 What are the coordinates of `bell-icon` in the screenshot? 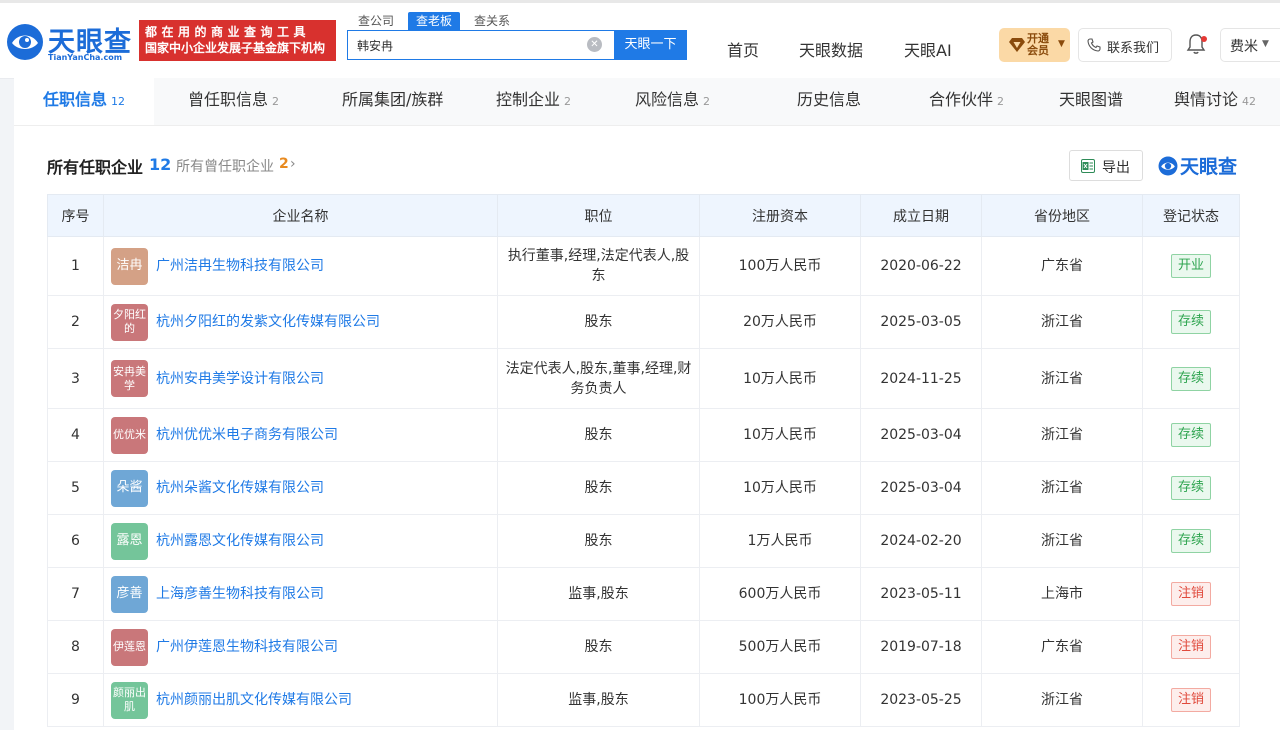 It's located at (1196, 44).